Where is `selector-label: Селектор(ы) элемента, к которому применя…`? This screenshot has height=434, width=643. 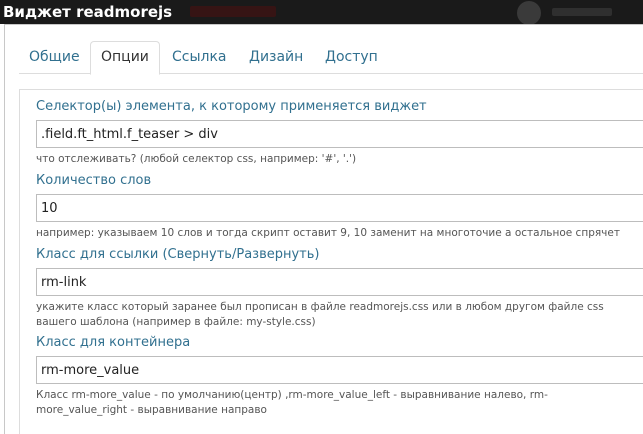
selector-label: Селектор(ы) элемента, к которому применя… is located at coordinates (231, 106).